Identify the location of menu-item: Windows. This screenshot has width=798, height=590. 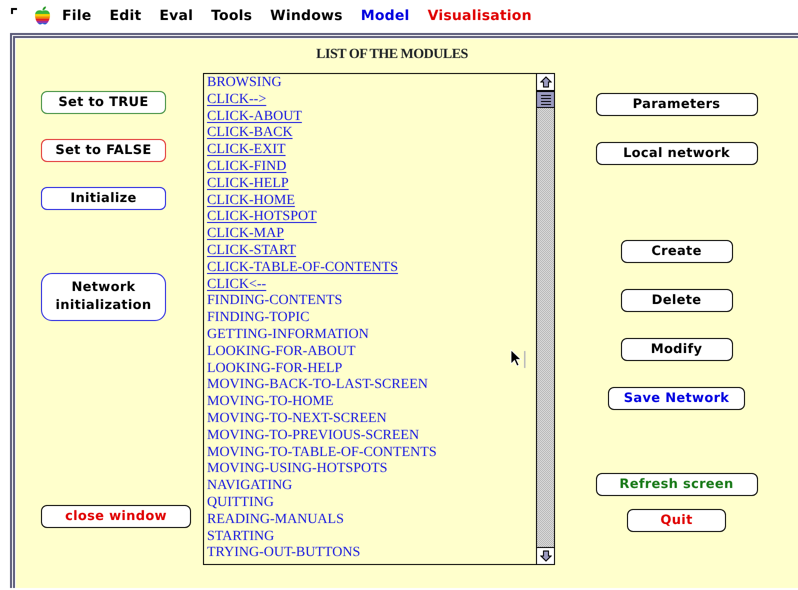
(306, 16).